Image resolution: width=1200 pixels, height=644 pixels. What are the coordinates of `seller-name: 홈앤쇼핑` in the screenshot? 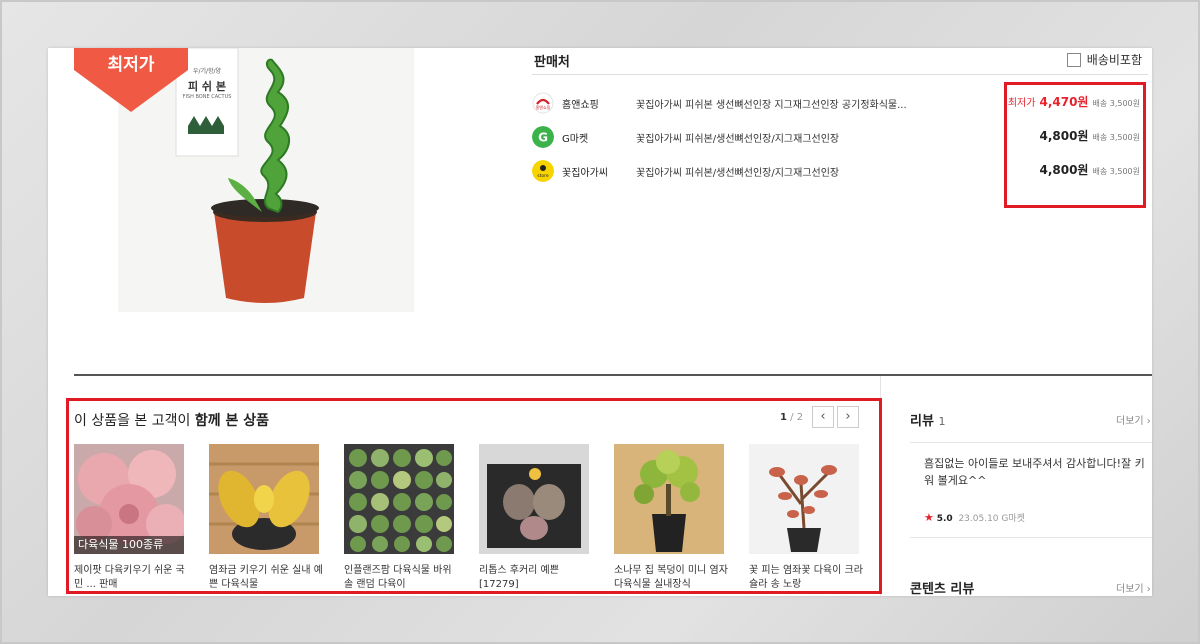 It's located at (580, 103).